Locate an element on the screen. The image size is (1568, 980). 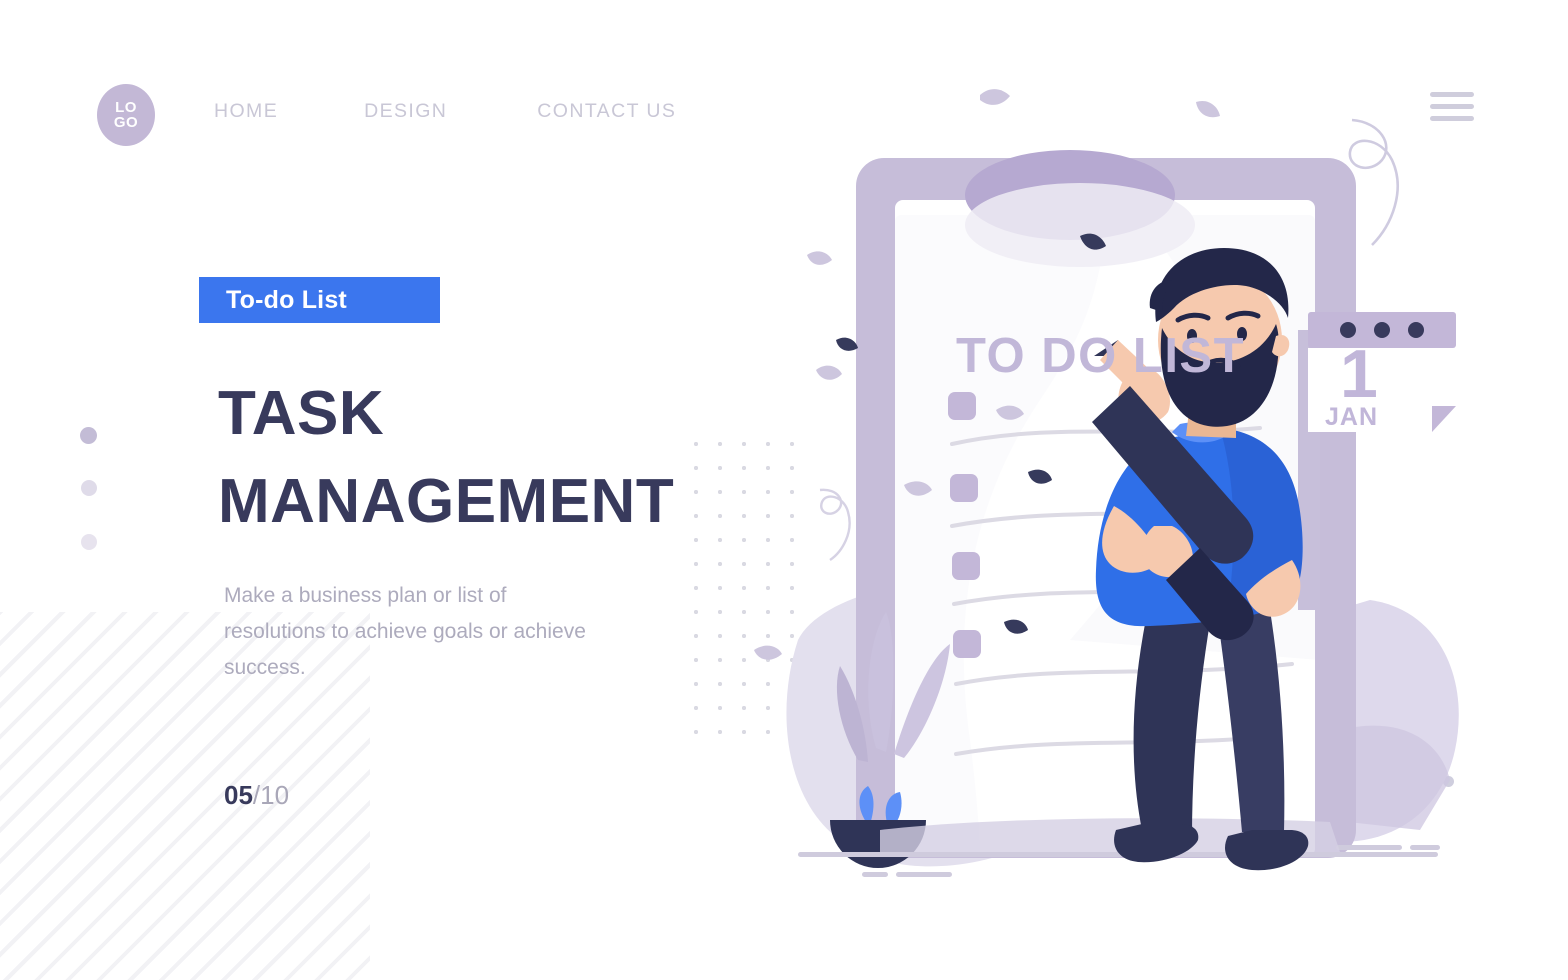
slide-counter-total: /10 is located at coordinates (271, 795).